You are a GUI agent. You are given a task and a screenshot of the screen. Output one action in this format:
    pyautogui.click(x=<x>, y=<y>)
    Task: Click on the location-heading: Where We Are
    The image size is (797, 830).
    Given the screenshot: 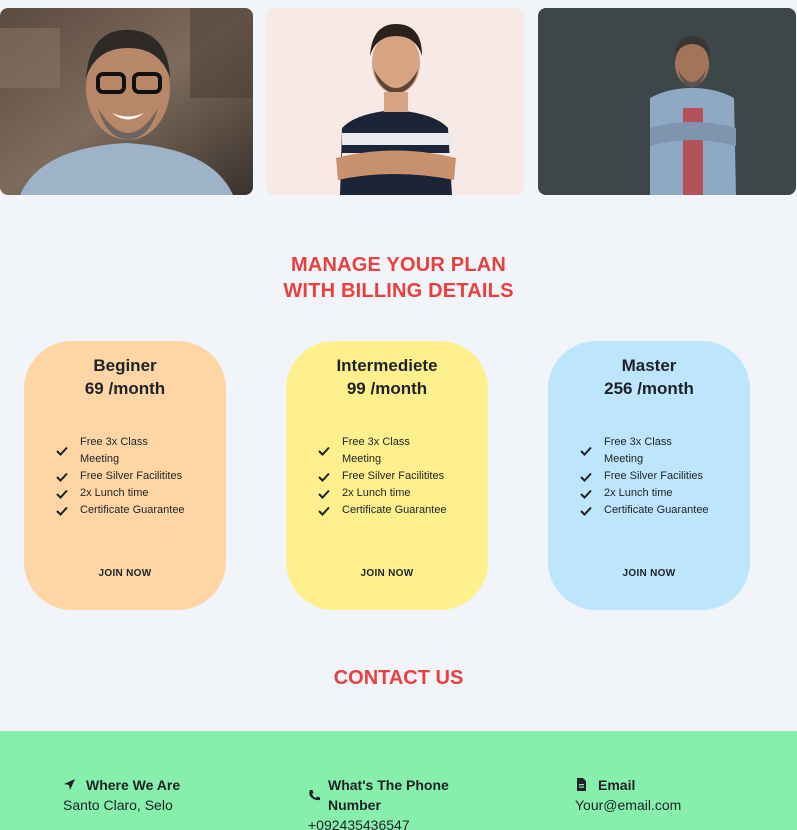 What is the action you would take?
    pyautogui.click(x=121, y=785)
    